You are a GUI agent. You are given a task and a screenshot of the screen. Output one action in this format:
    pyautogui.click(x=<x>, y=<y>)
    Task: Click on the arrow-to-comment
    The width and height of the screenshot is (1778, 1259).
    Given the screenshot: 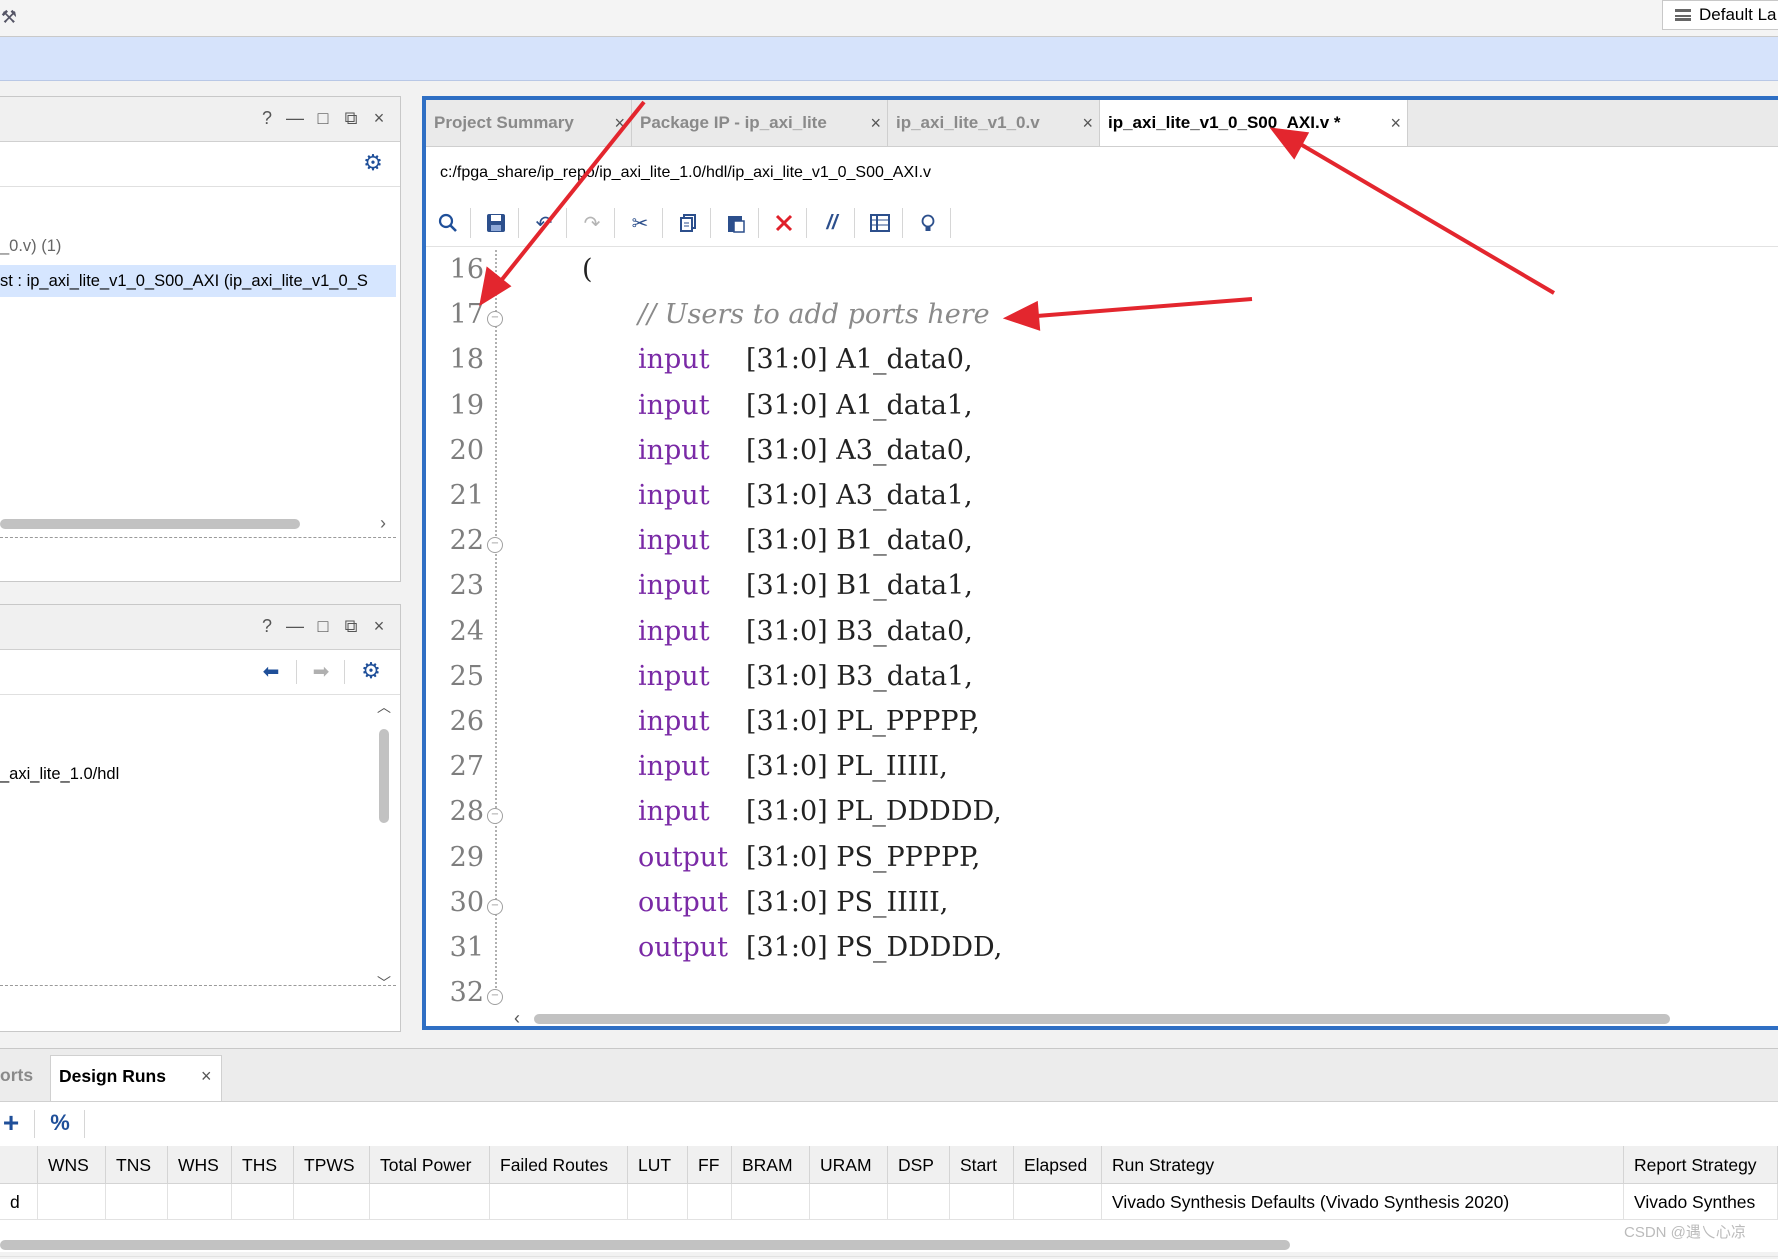 What is the action you would take?
    pyautogui.click(x=1138, y=308)
    